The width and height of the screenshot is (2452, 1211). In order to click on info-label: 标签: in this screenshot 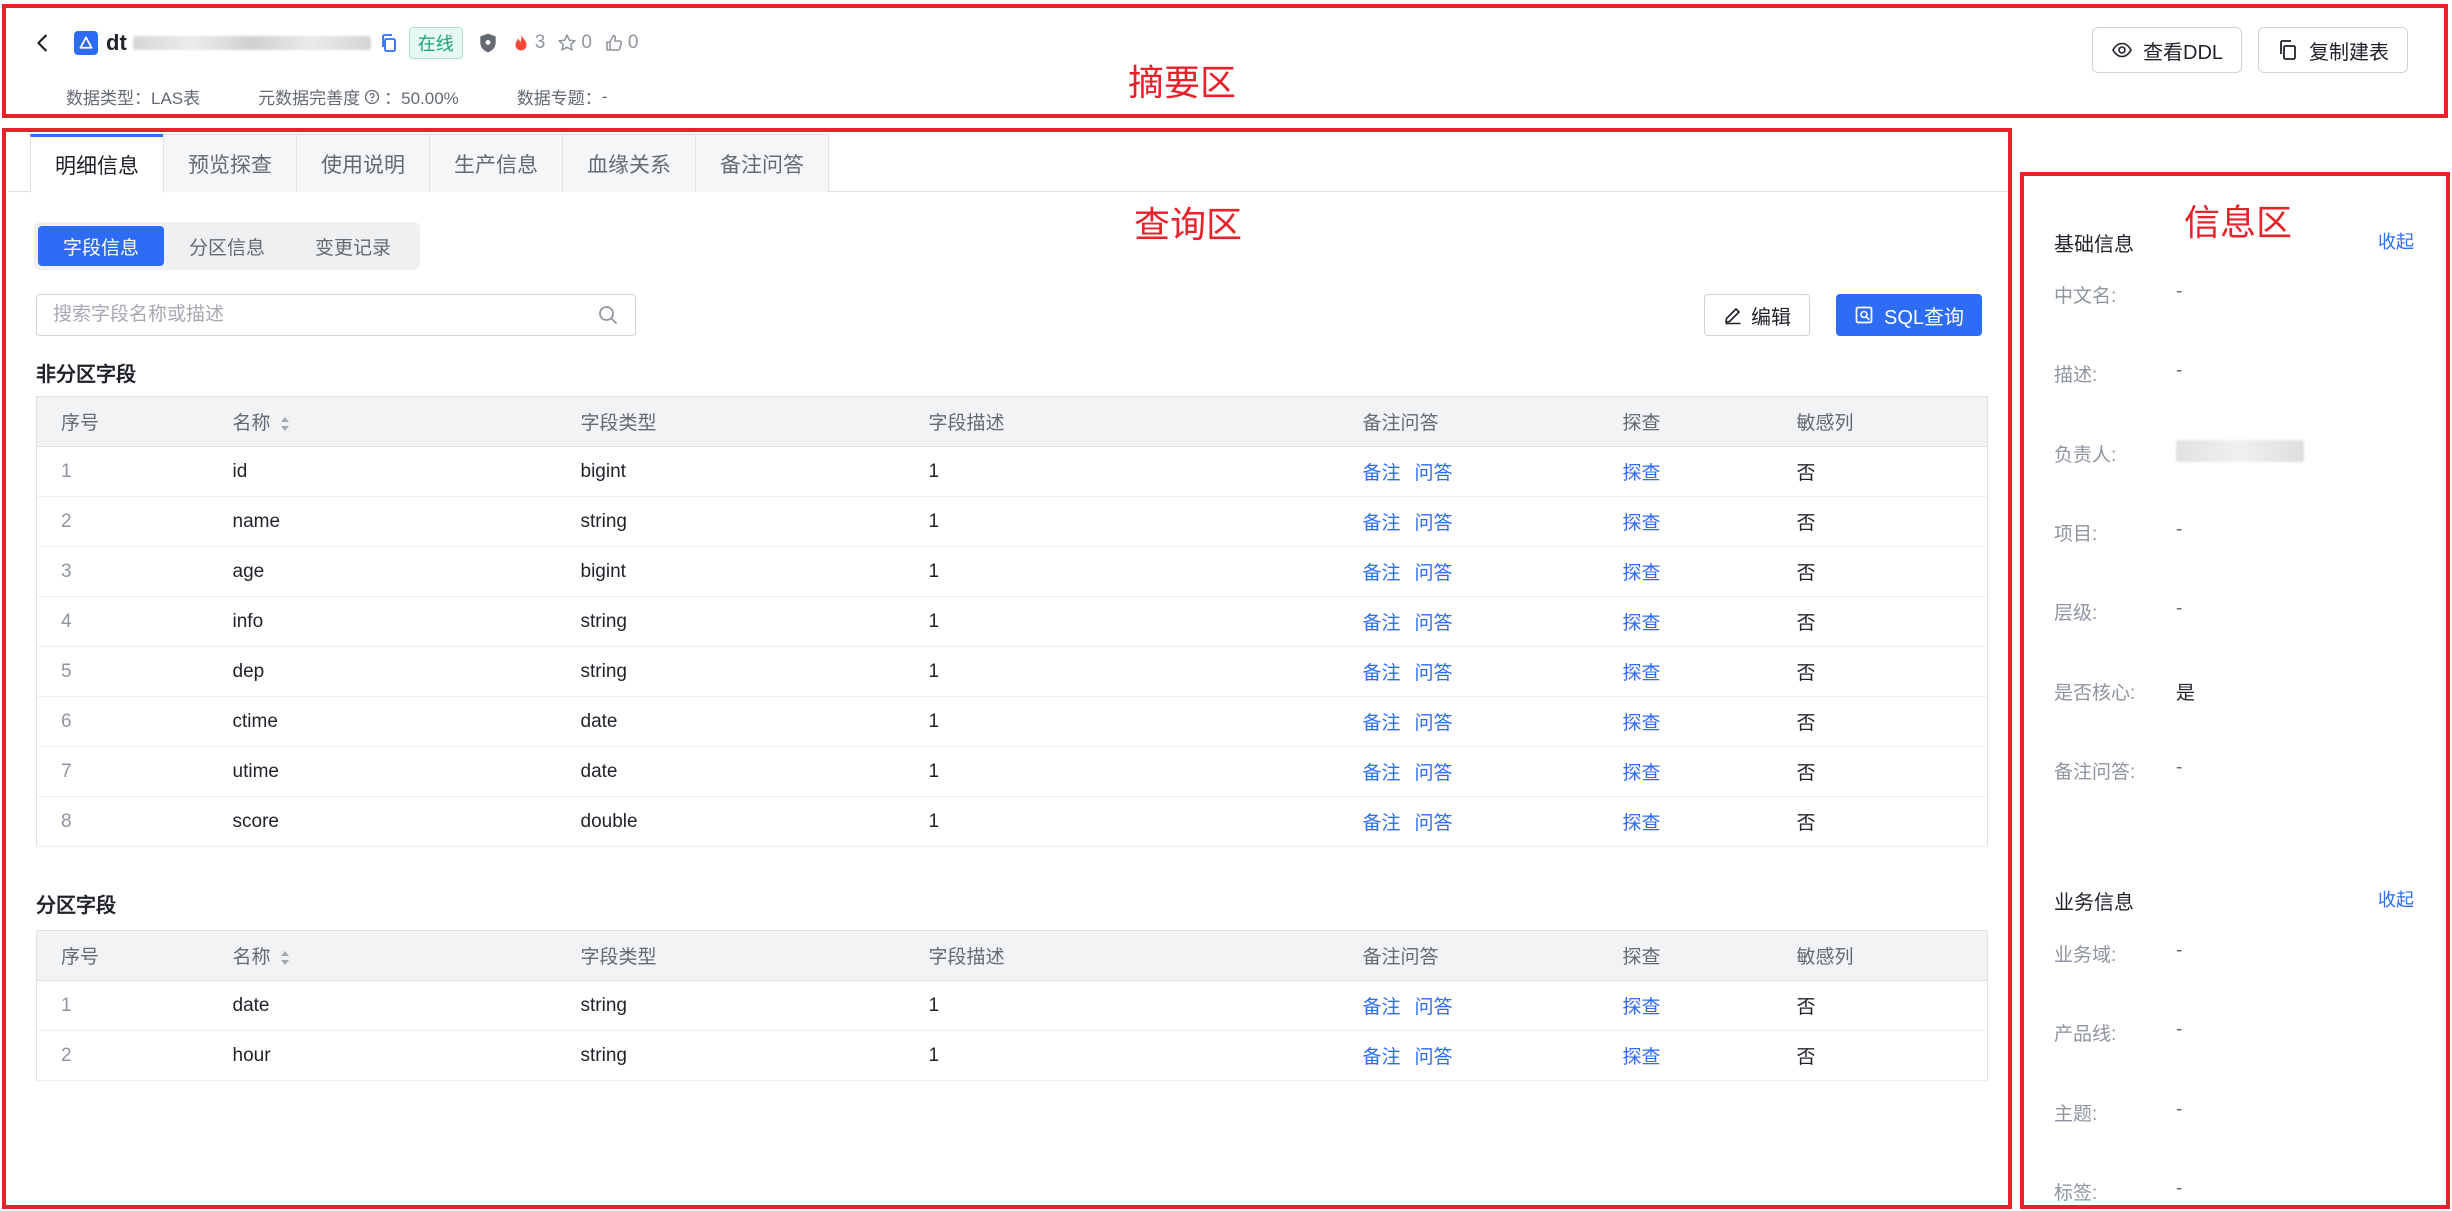, I will do `click(2076, 1193)`.